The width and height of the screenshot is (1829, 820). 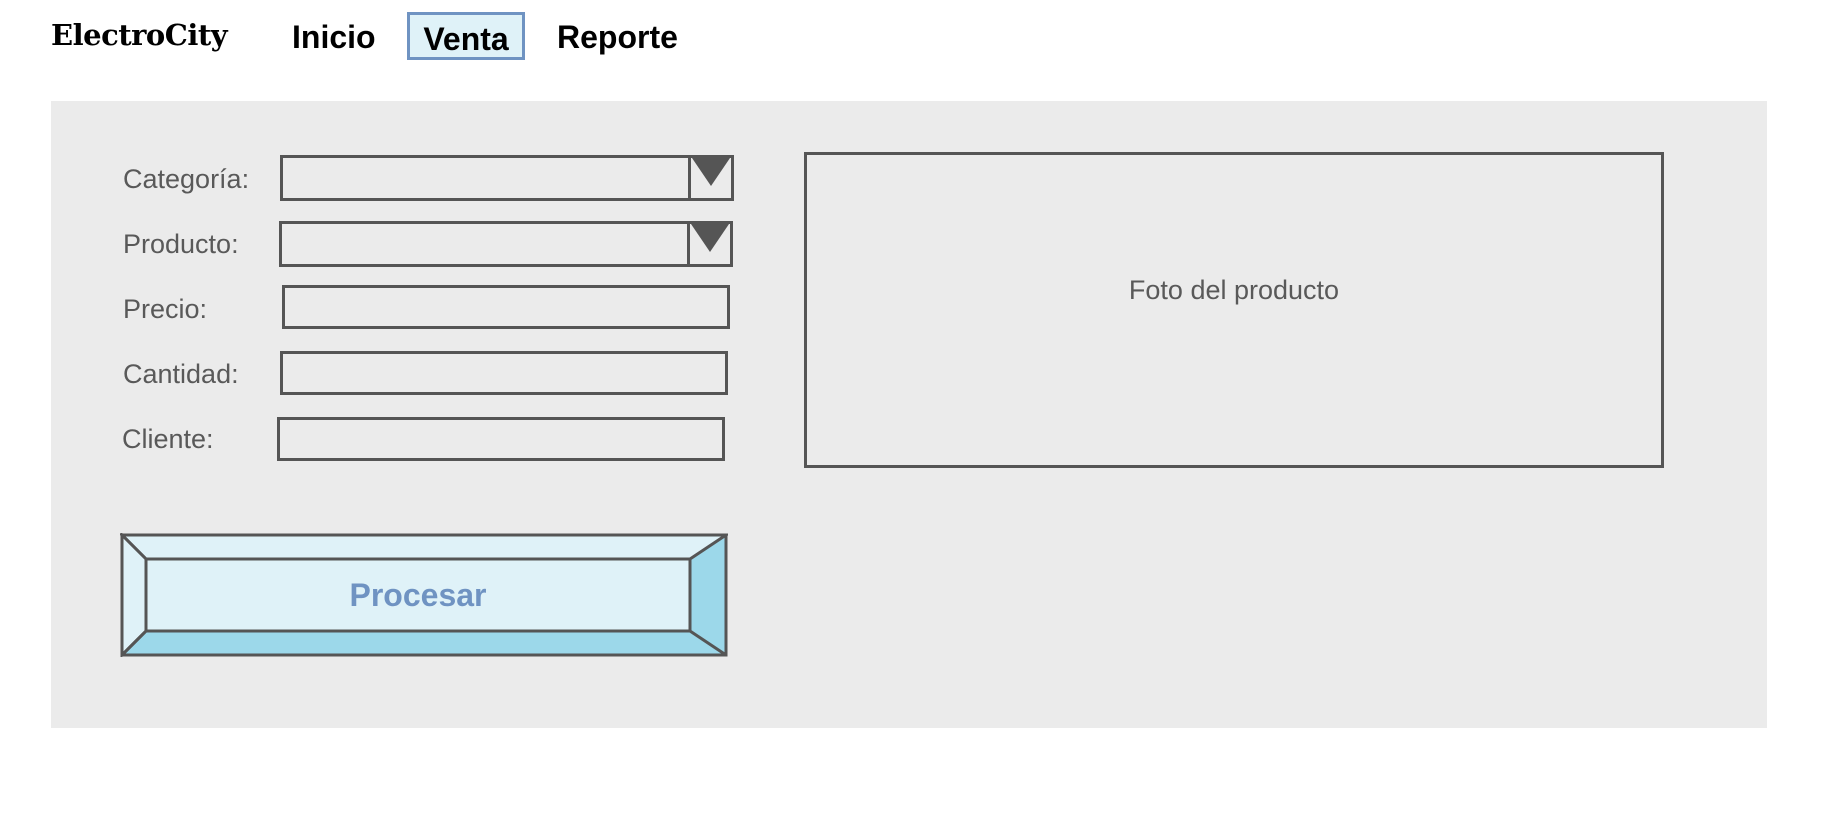 What do you see at coordinates (181, 244) in the screenshot?
I see `producto-label: Producto:` at bounding box center [181, 244].